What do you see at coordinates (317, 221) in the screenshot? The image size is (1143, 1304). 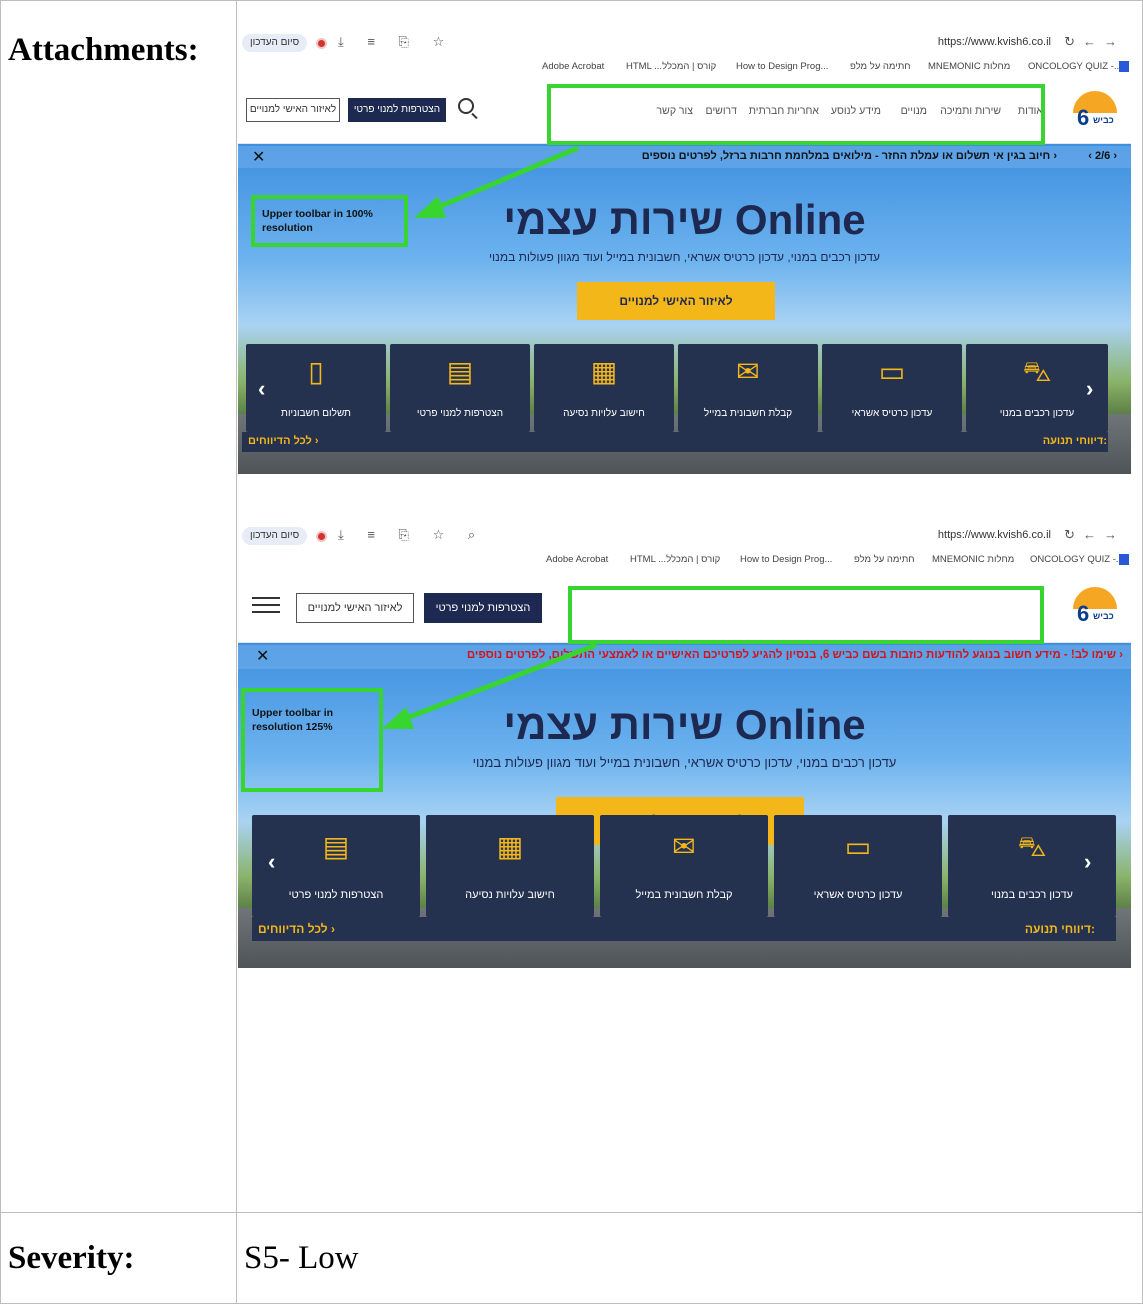 I see `annotation-note: Upper toolbar in 100% resolution` at bounding box center [317, 221].